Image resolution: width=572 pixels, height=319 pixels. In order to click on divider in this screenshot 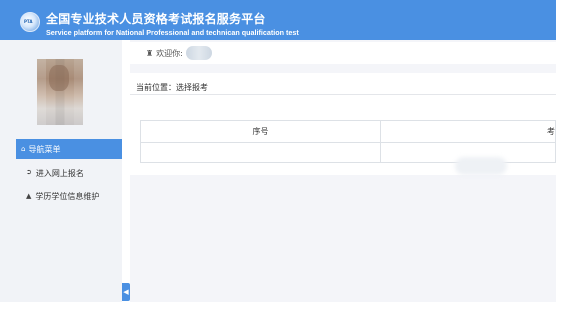, I will do `click(343, 94)`.